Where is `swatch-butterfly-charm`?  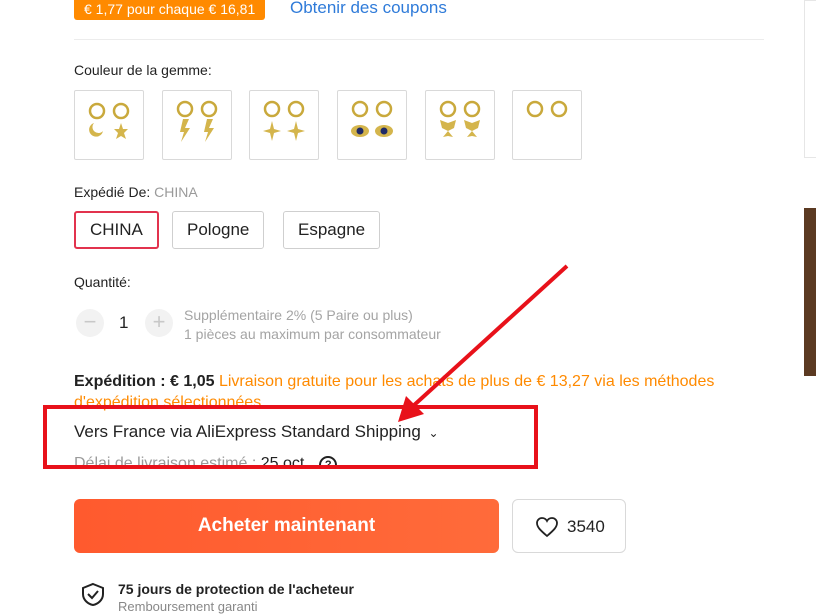 swatch-butterfly-charm is located at coordinates (460, 125).